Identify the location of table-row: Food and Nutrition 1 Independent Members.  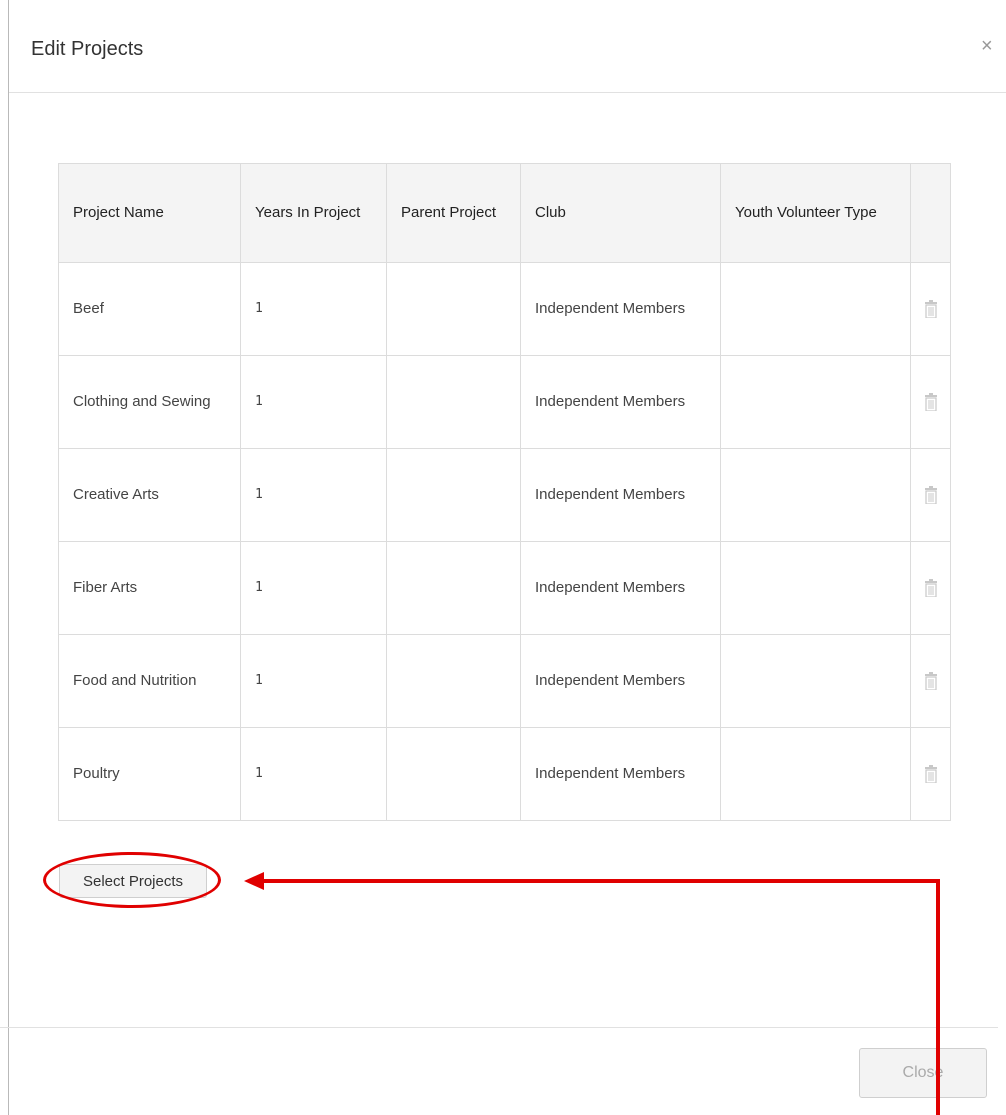
(504, 681).